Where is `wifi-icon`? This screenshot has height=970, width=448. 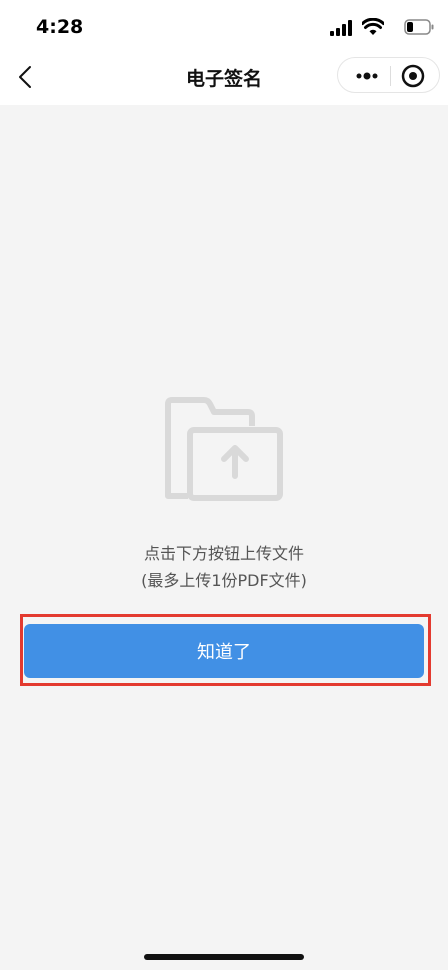
wifi-icon is located at coordinates (373, 28).